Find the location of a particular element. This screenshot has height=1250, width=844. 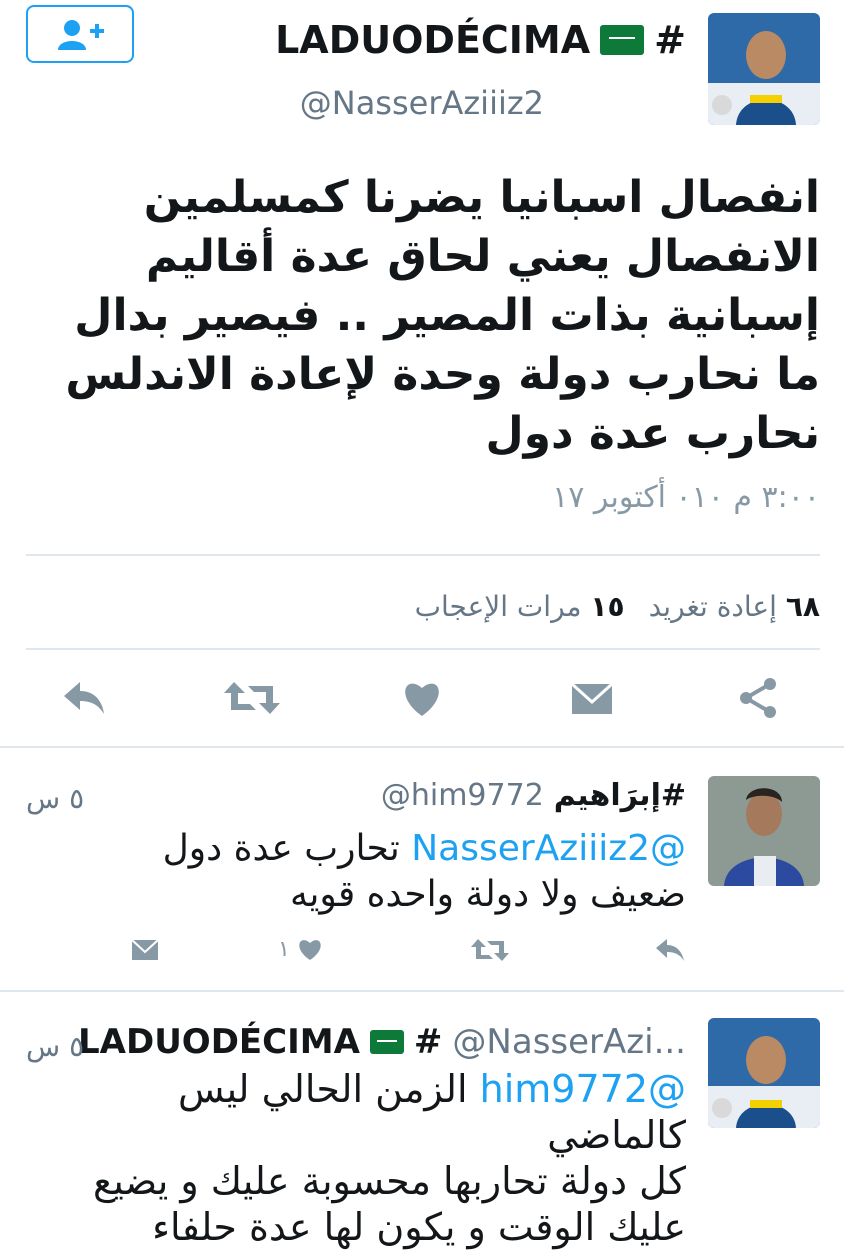

display-name: LADUODÉCIMA is located at coordinates (433, 40).